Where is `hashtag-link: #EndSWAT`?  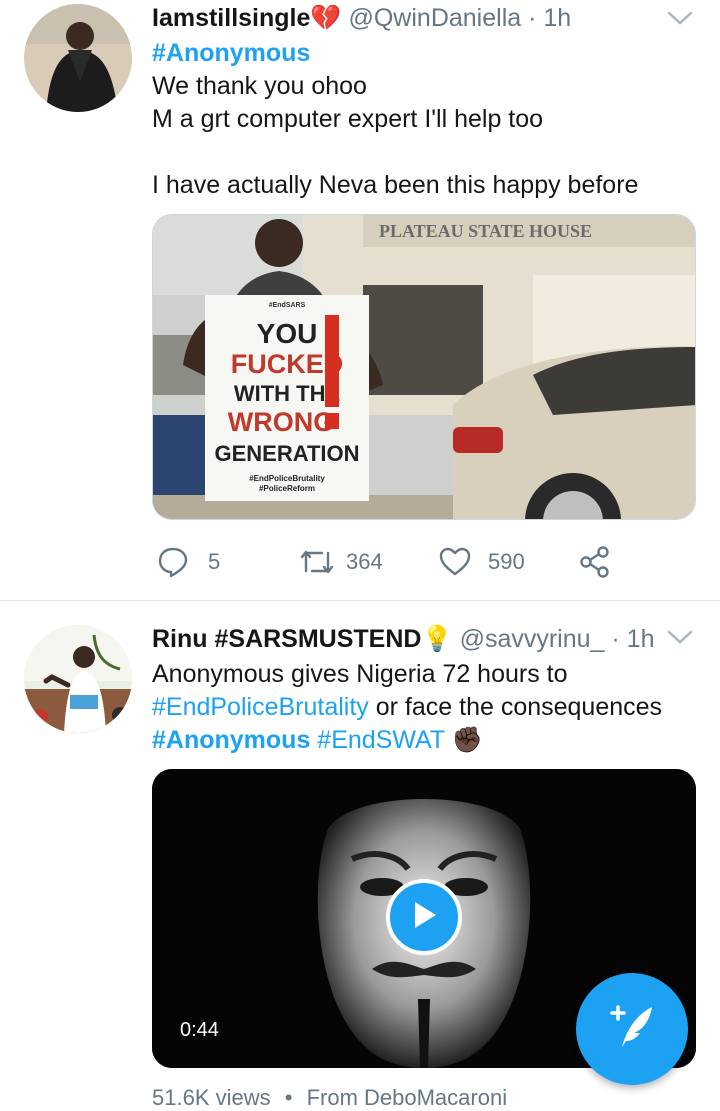 hashtag-link: #EndSWAT is located at coordinates (377, 740).